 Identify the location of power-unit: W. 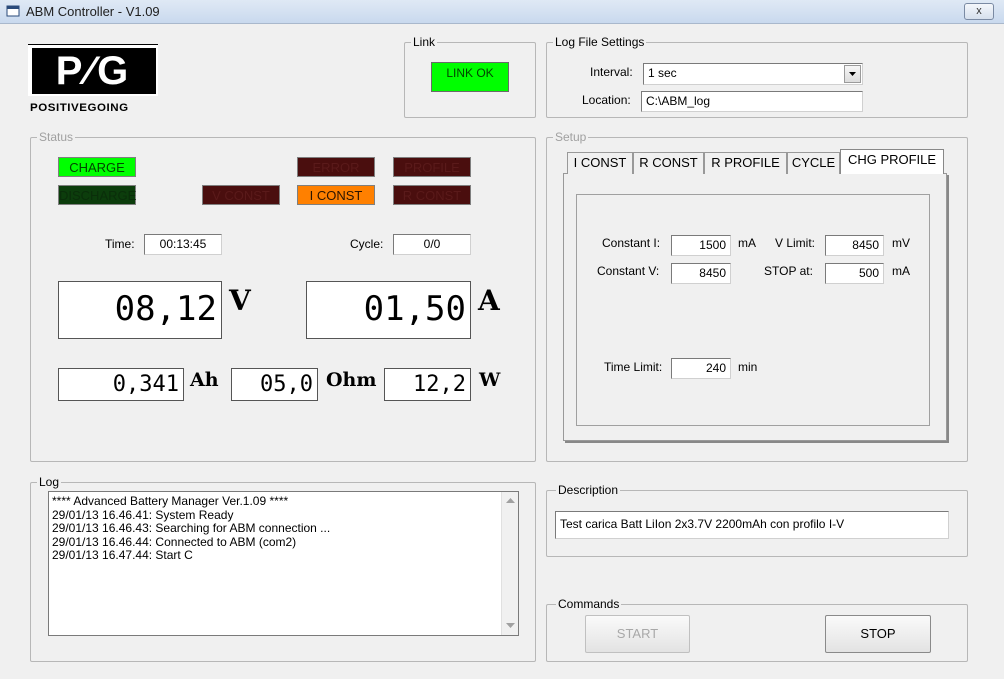
(490, 380).